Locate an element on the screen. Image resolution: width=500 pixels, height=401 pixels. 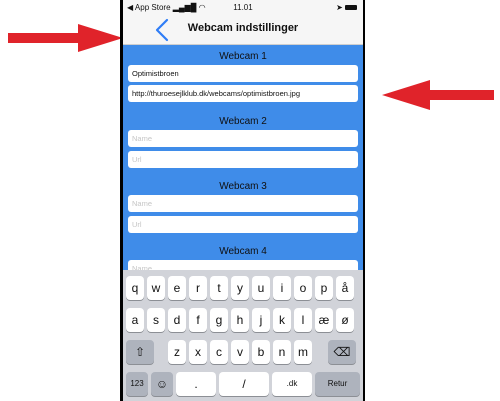
battery-icon is located at coordinates (351, 8).